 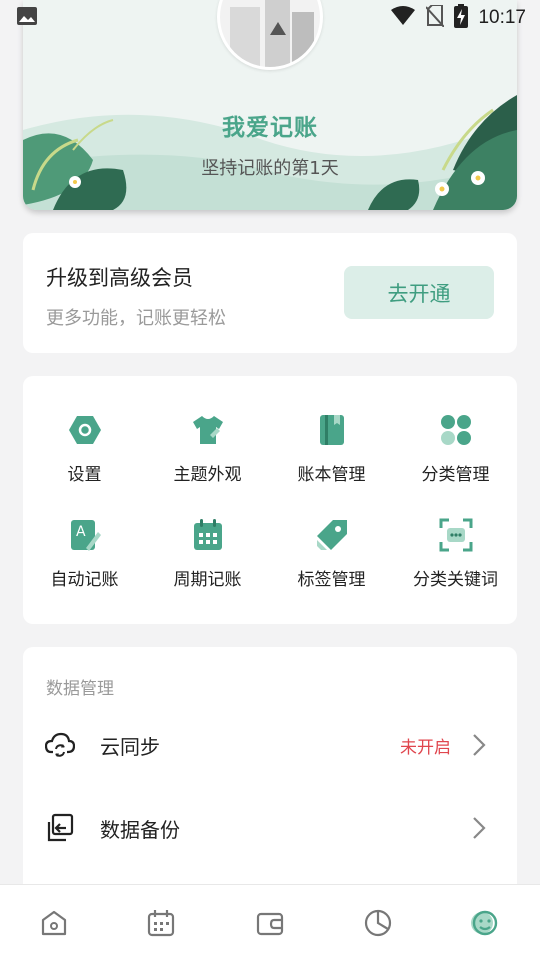 I want to click on tshirt-icon, so click(x=208, y=430).